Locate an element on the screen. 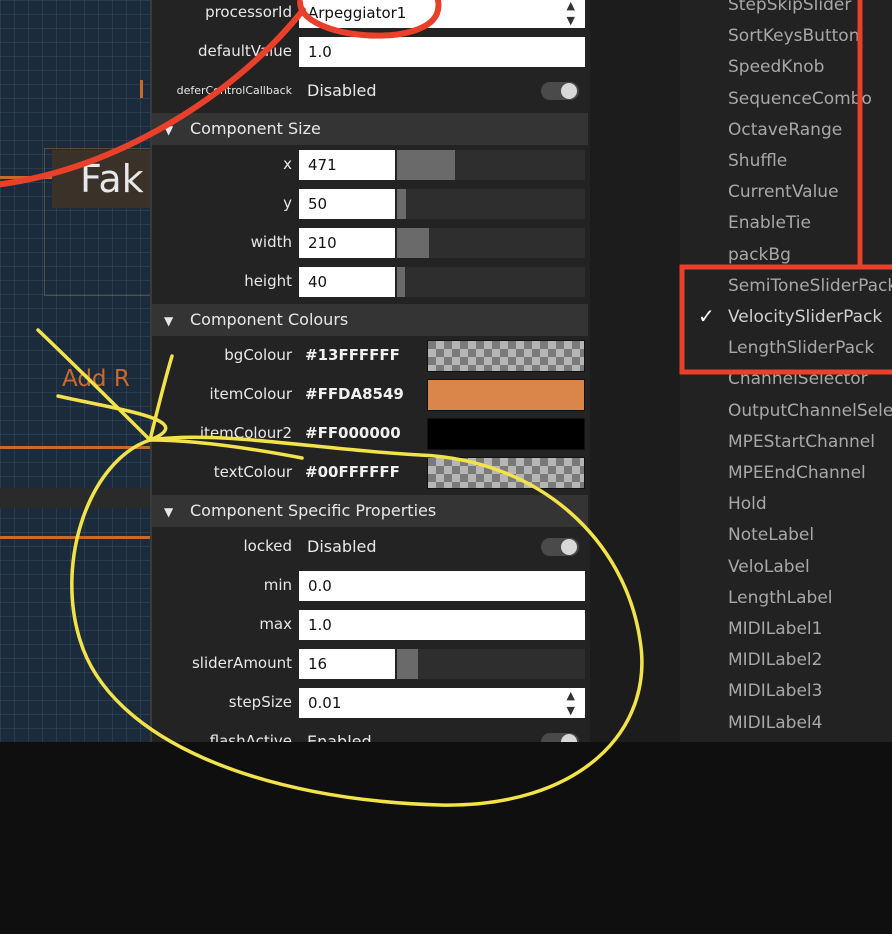 This screenshot has height=934, width=892. component-list-item: StepSkipSlider is located at coordinates (789, 10).